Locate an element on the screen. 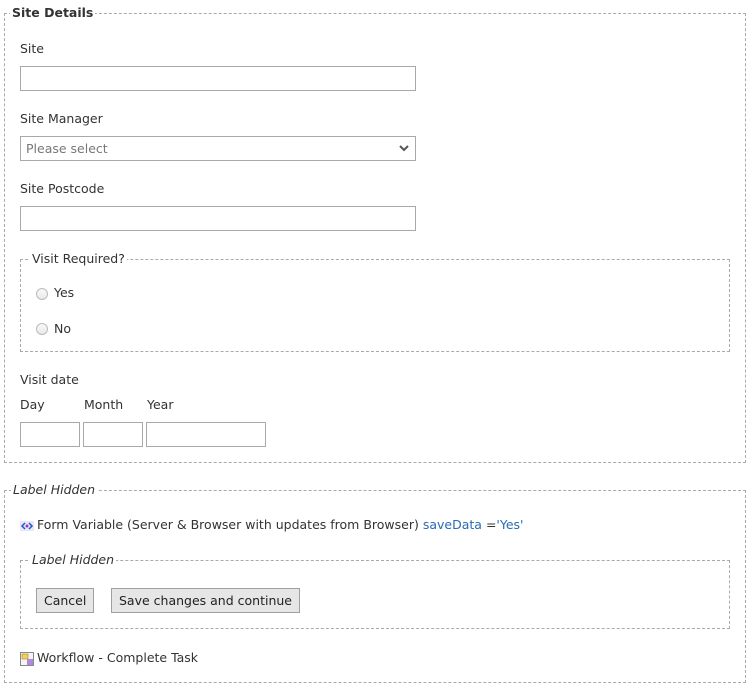  visit-required-no-label: No is located at coordinates (62, 329).